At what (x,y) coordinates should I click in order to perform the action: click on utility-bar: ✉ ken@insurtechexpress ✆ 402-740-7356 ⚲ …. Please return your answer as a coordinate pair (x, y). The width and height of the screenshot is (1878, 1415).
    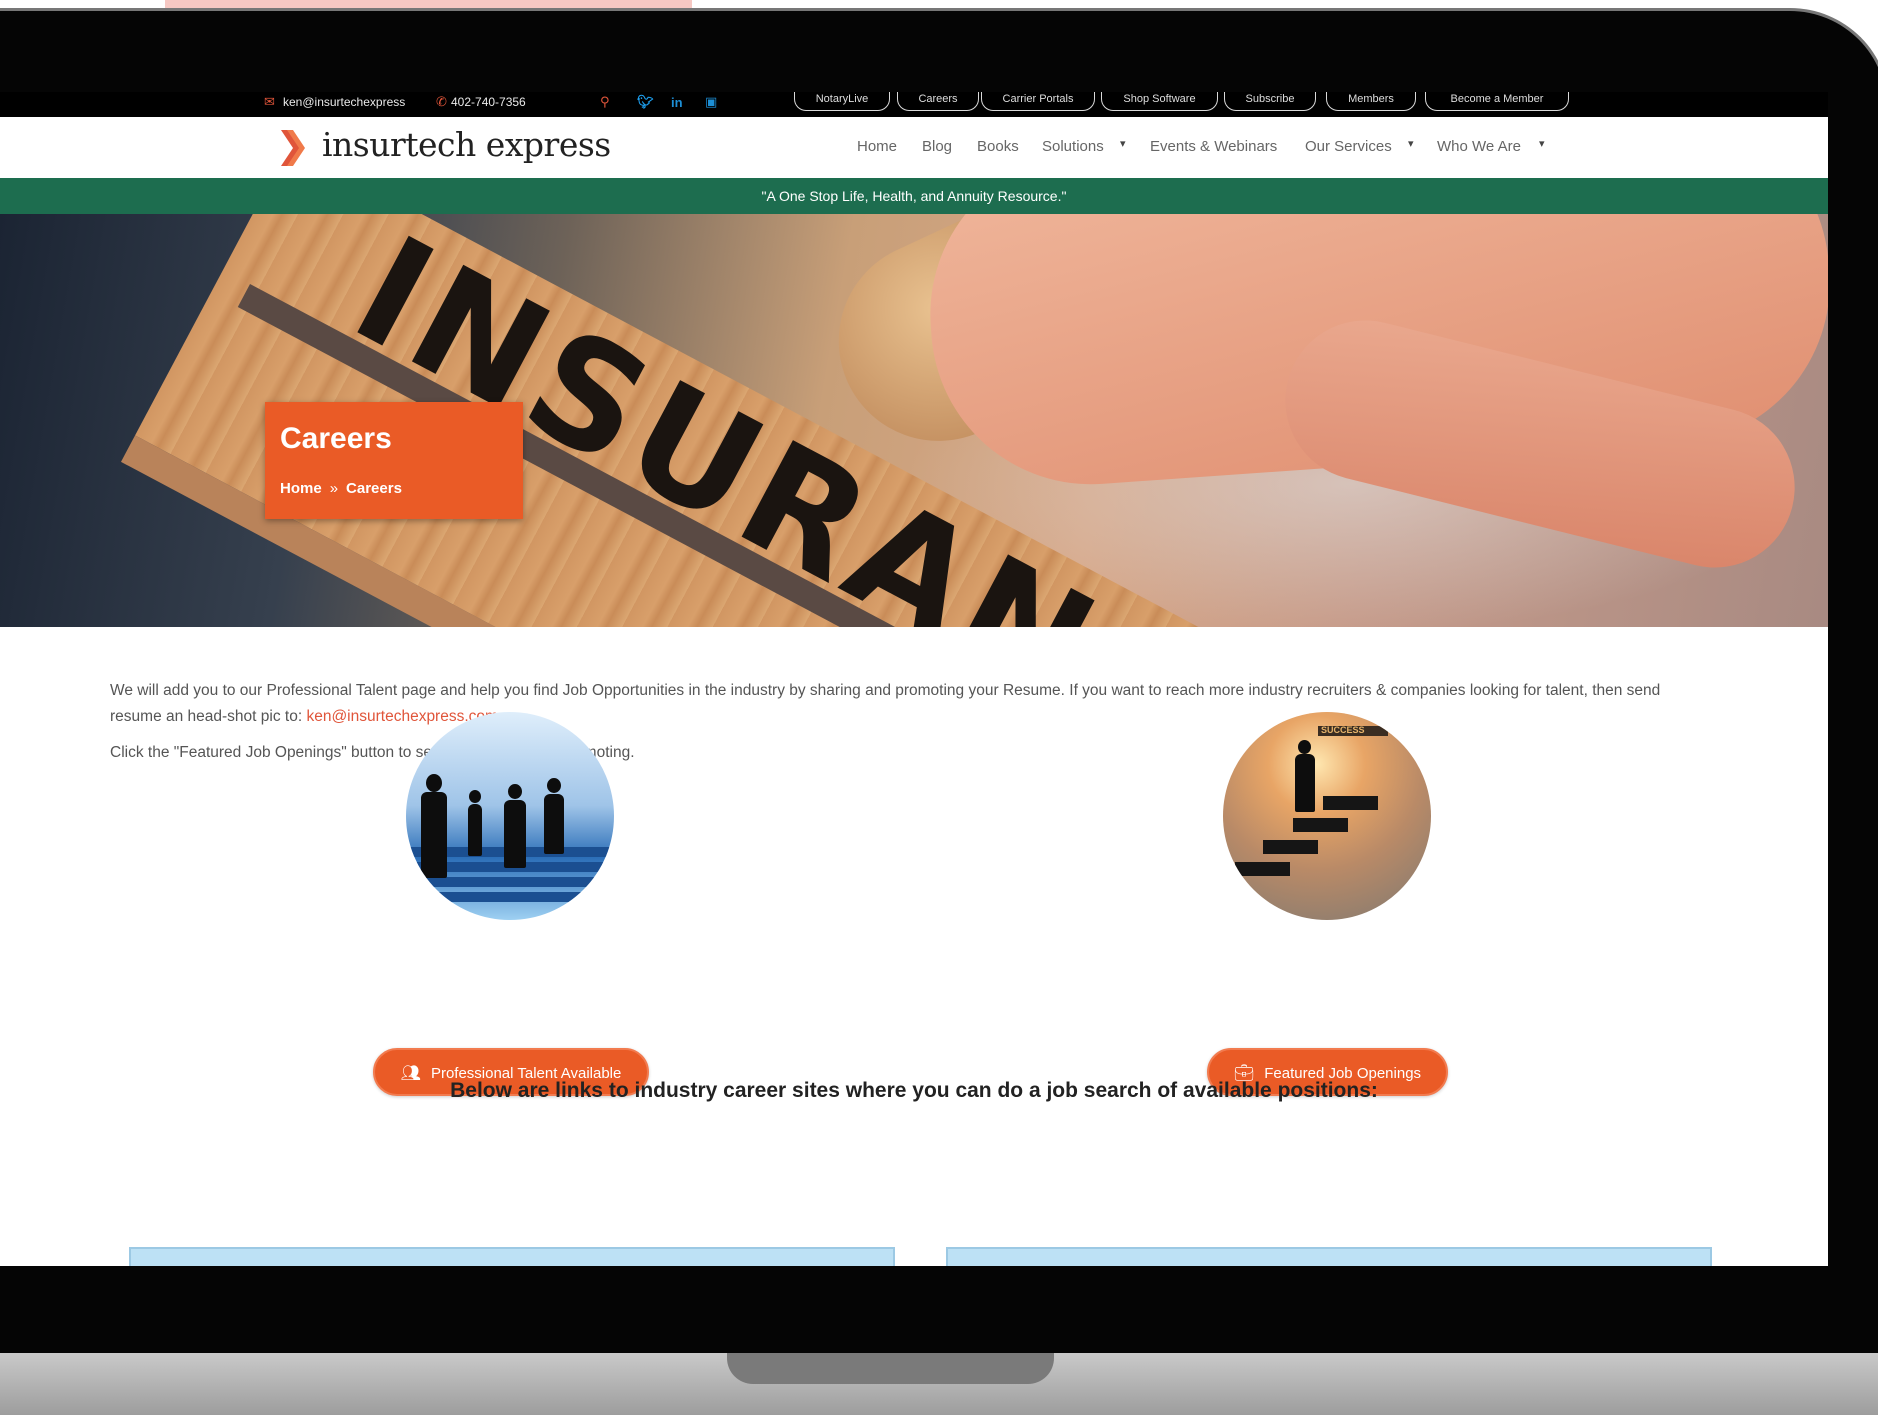
    Looking at the image, I should click on (914, 104).